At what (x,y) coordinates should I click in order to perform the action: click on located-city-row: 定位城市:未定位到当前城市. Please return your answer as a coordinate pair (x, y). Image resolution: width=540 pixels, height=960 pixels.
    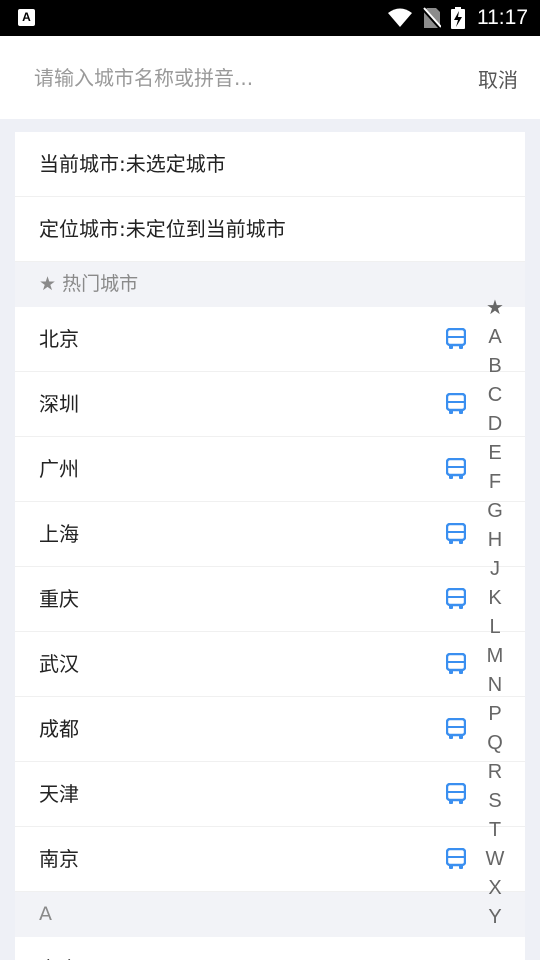
    Looking at the image, I should click on (270, 229).